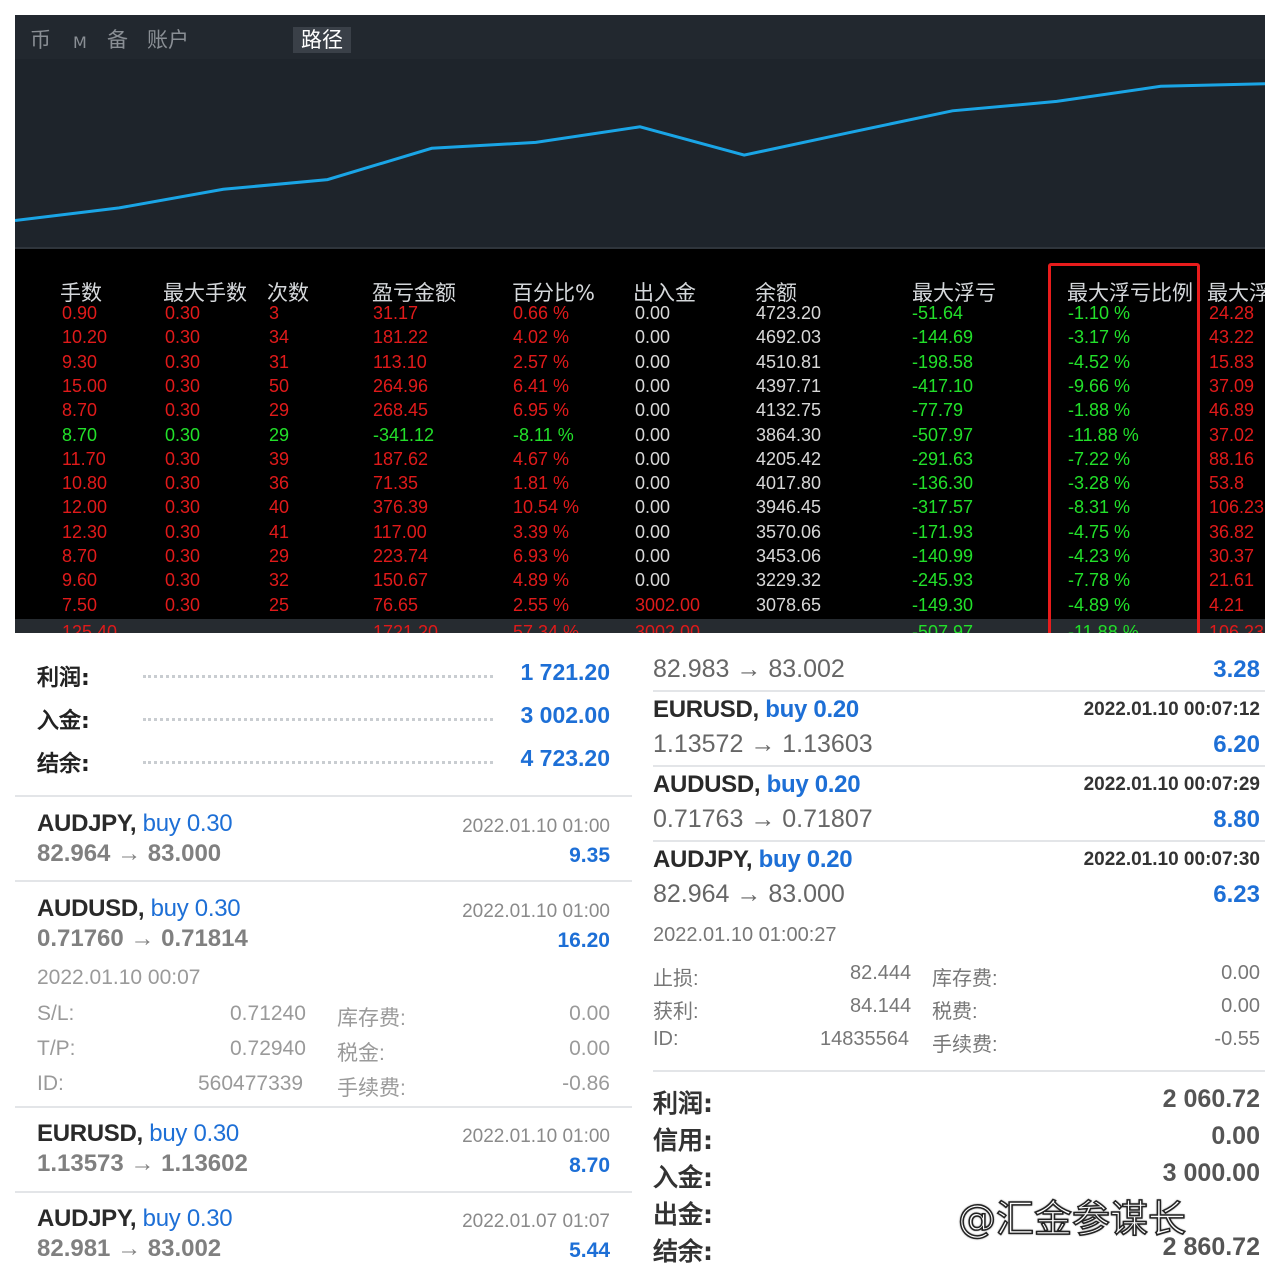 The height and width of the screenshot is (1280, 1280). Describe the element at coordinates (400, 531) in the screenshot. I see `cell-pnl: 117.00` at that location.